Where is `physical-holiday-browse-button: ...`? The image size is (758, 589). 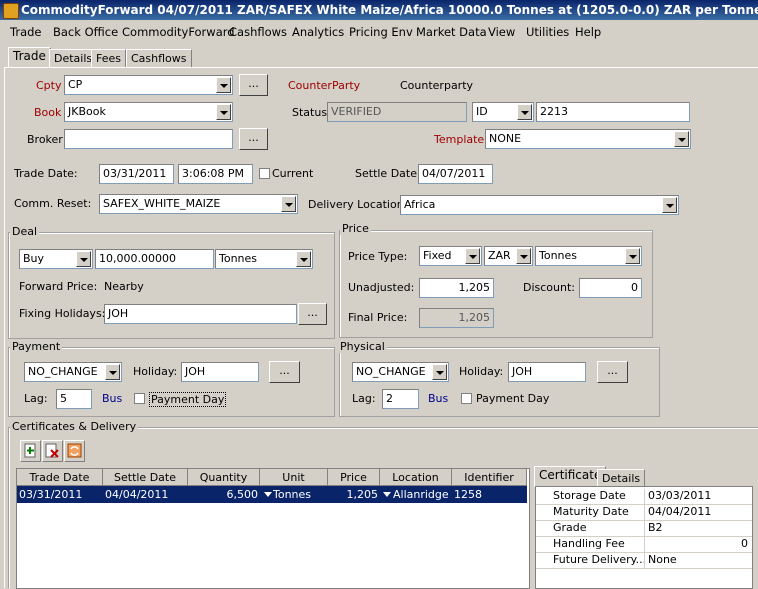
physical-holiday-browse-button: ... is located at coordinates (612, 372).